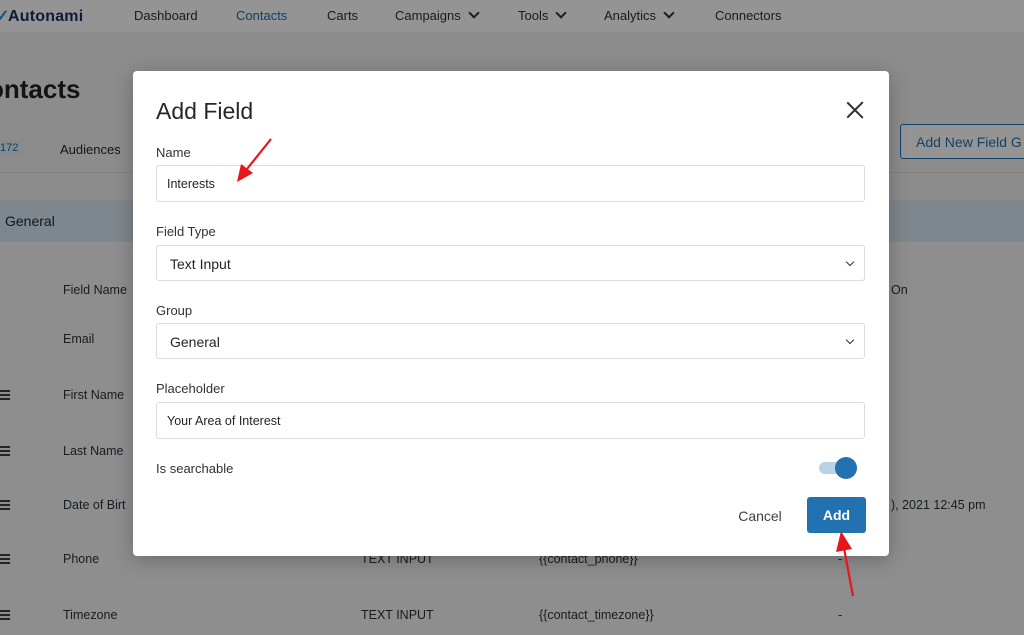 This screenshot has height=635, width=1024. What do you see at coordinates (186, 231) in the screenshot?
I see `field-type-label: Field Type` at bounding box center [186, 231].